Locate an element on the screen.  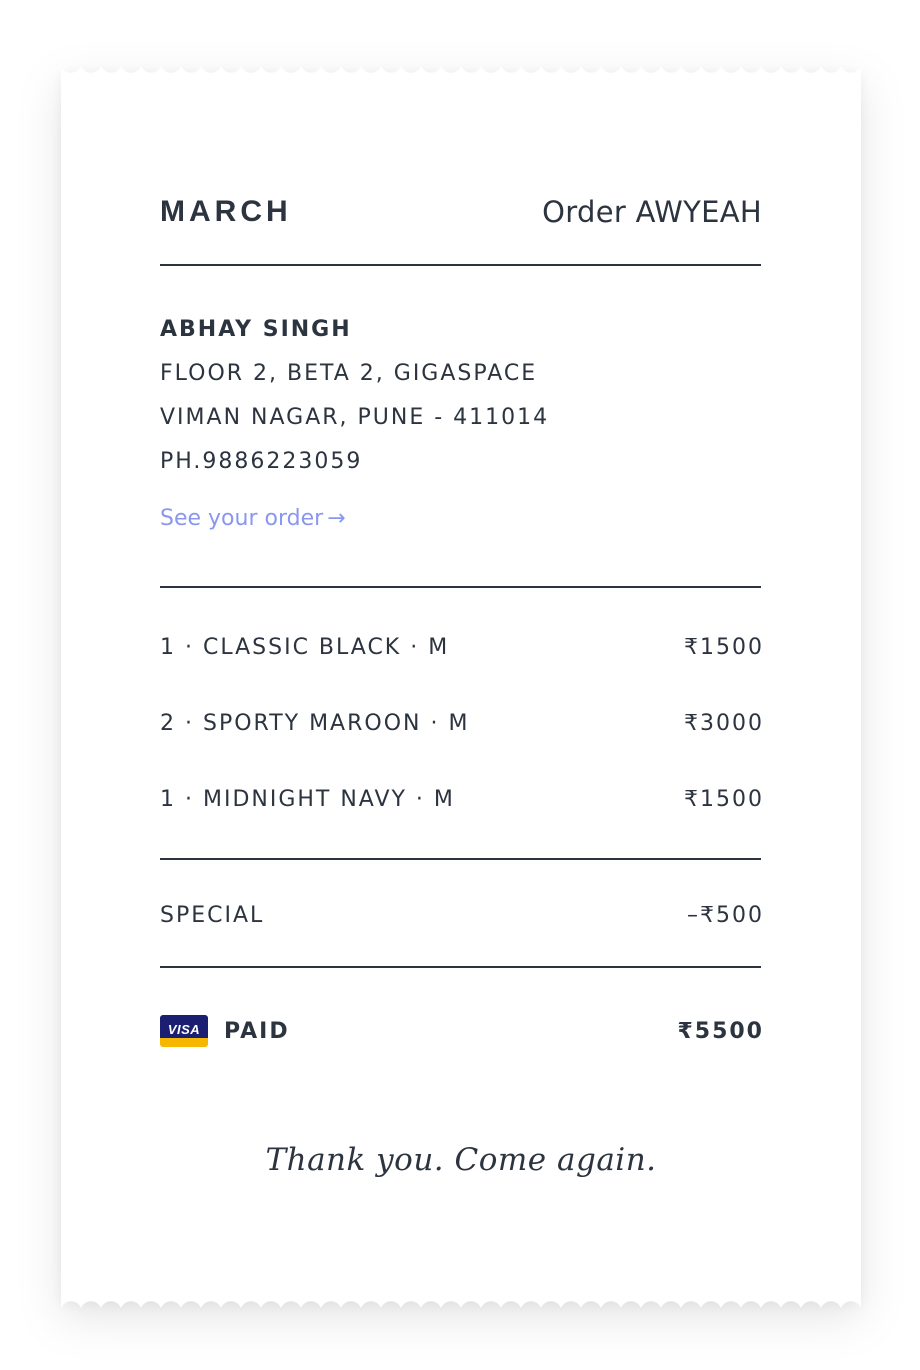
payment-status: VISA PAID is located at coordinates (225, 1031).